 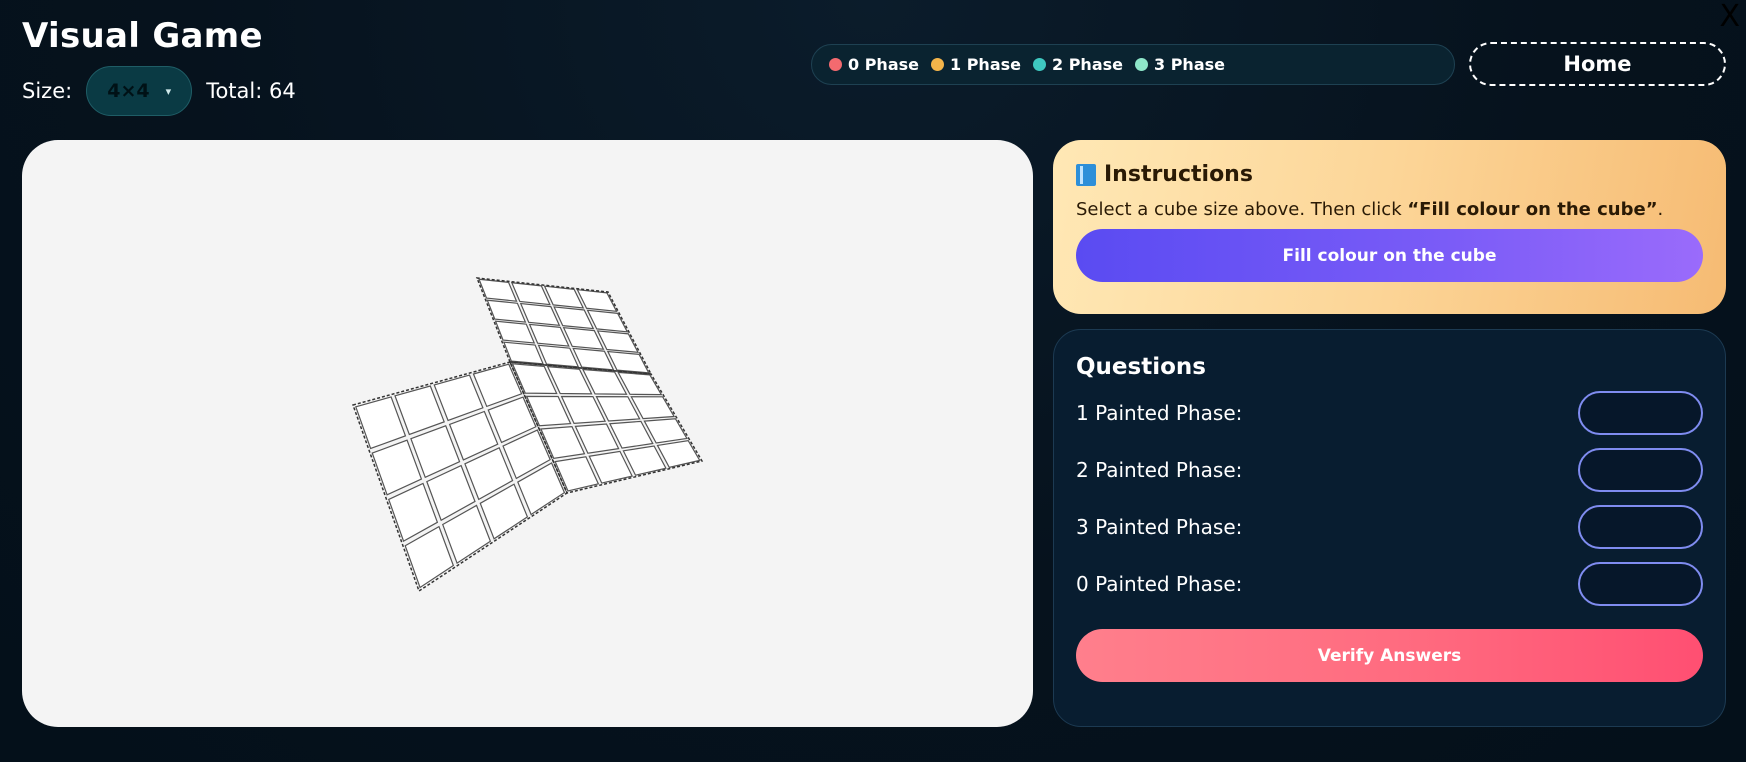 I want to click on size-row: Size: 4×4 ▾ Total: 64, so click(x=159, y=91).